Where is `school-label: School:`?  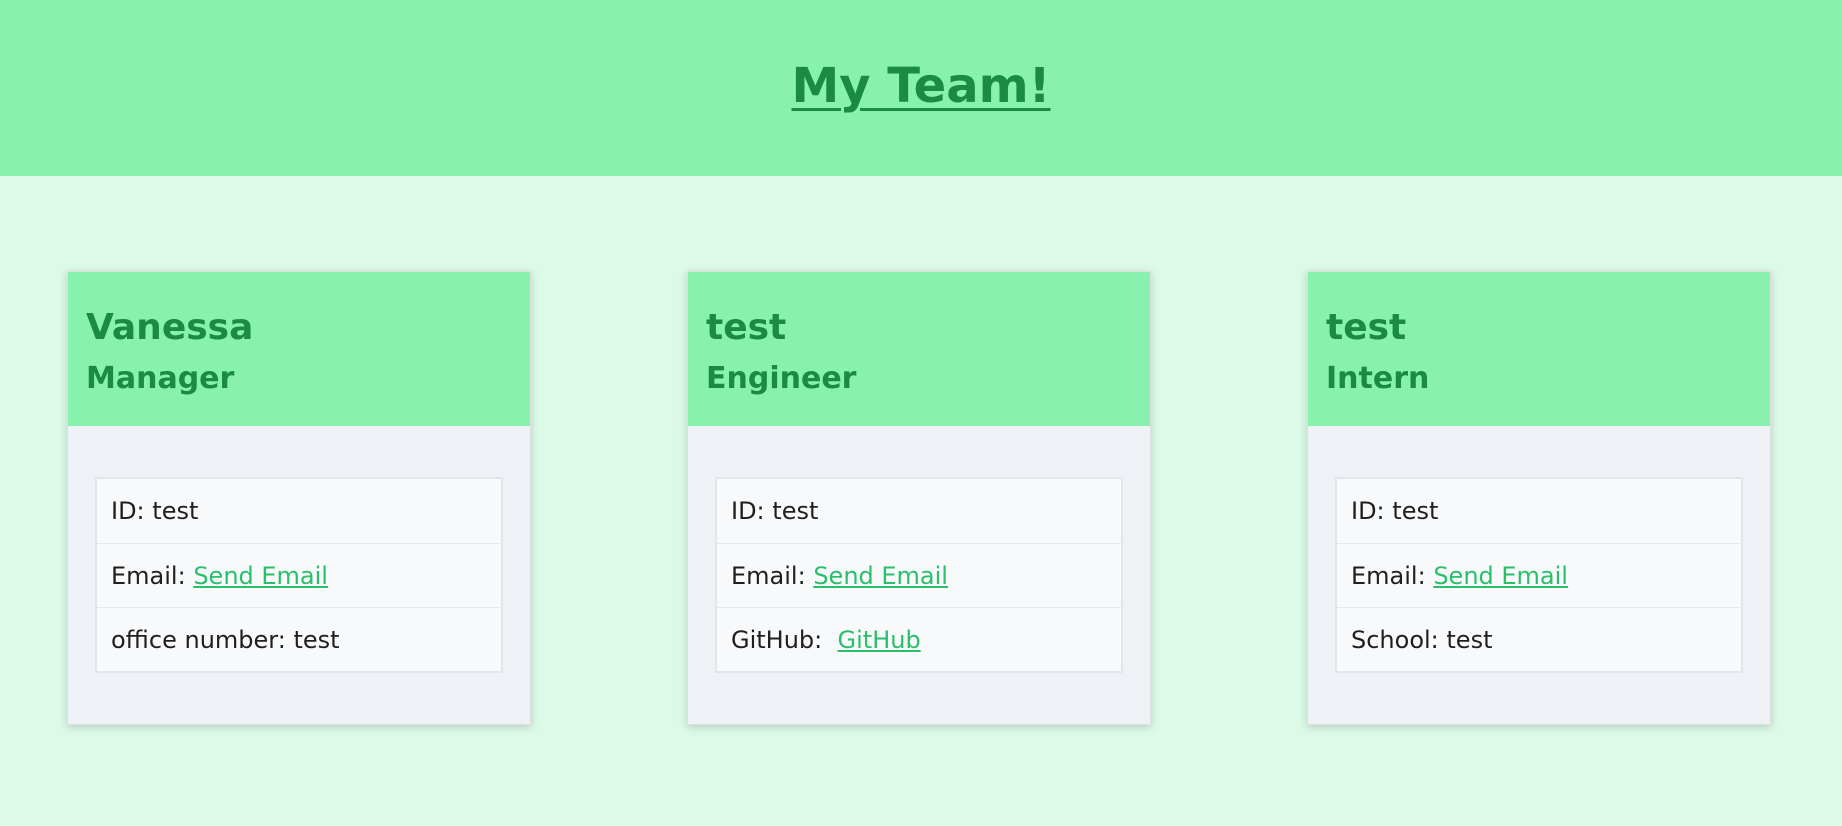 school-label: School: is located at coordinates (1399, 639).